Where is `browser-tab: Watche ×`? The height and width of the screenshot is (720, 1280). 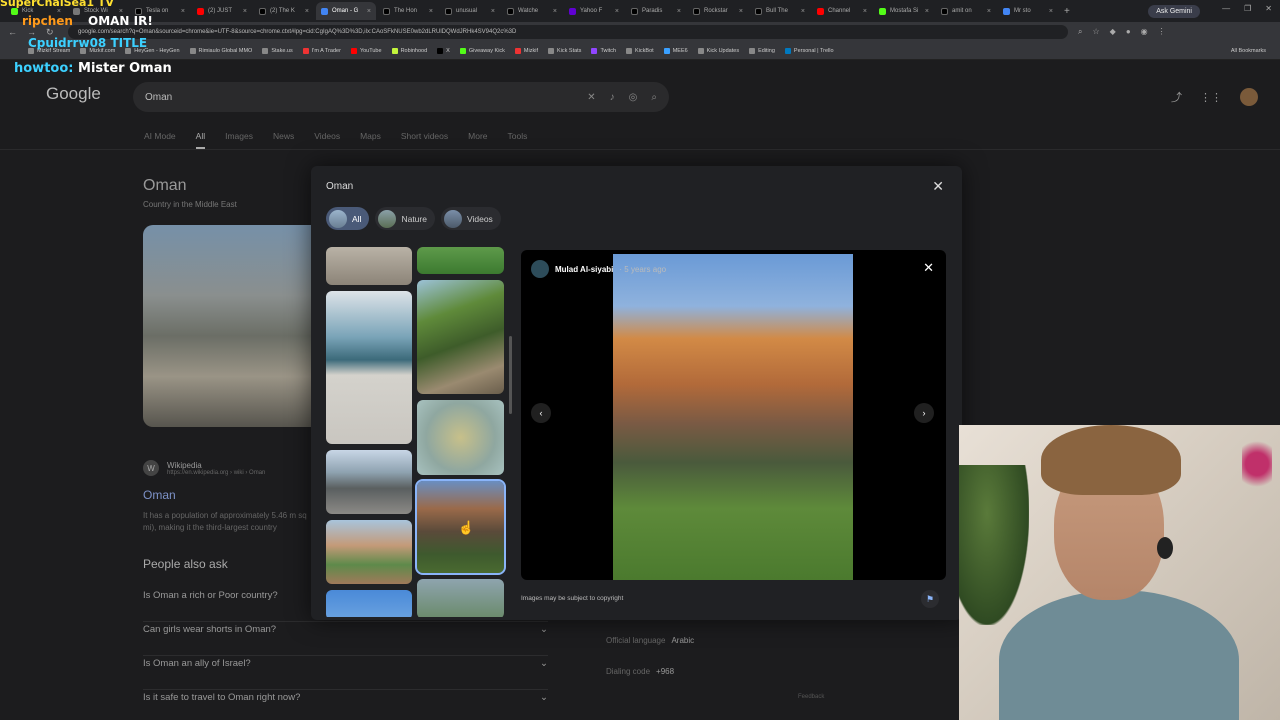 browser-tab: Watche × is located at coordinates (532, 11).